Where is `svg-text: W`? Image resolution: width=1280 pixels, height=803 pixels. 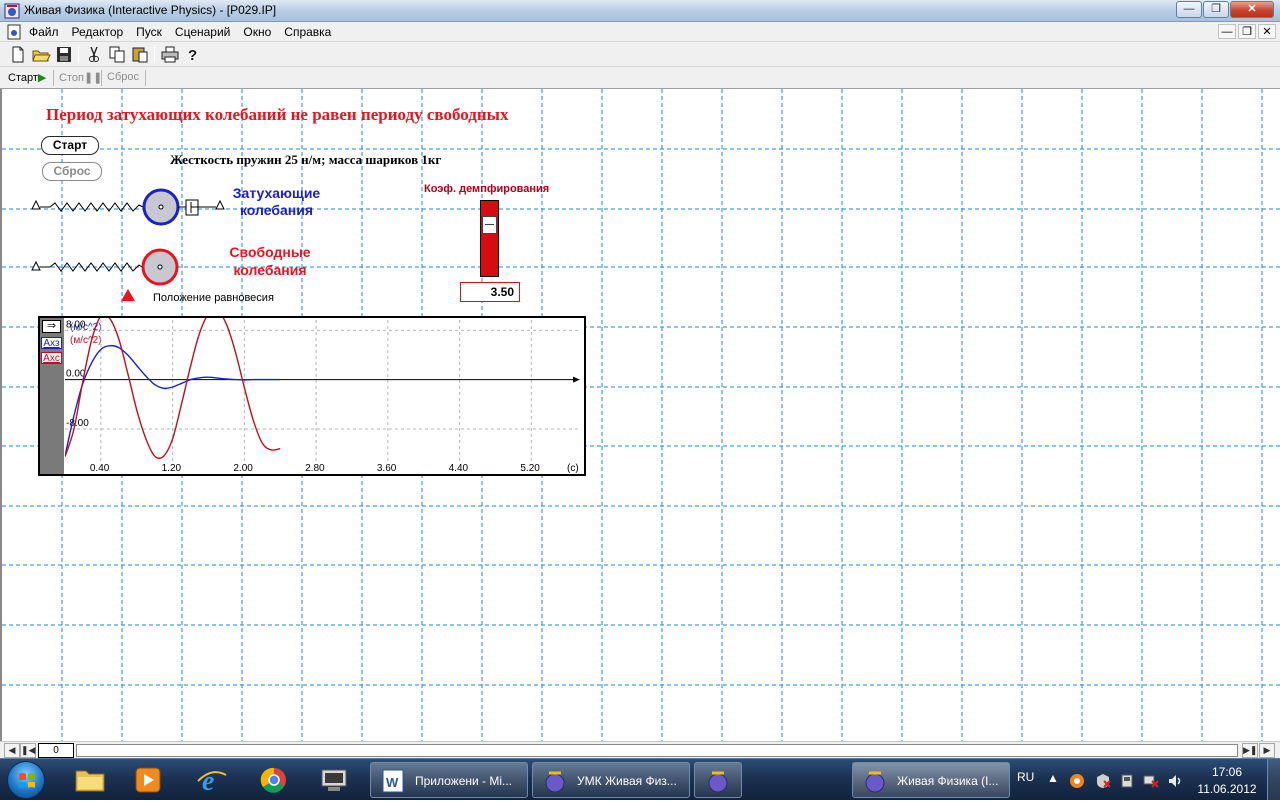 svg-text: W is located at coordinates (392, 782).